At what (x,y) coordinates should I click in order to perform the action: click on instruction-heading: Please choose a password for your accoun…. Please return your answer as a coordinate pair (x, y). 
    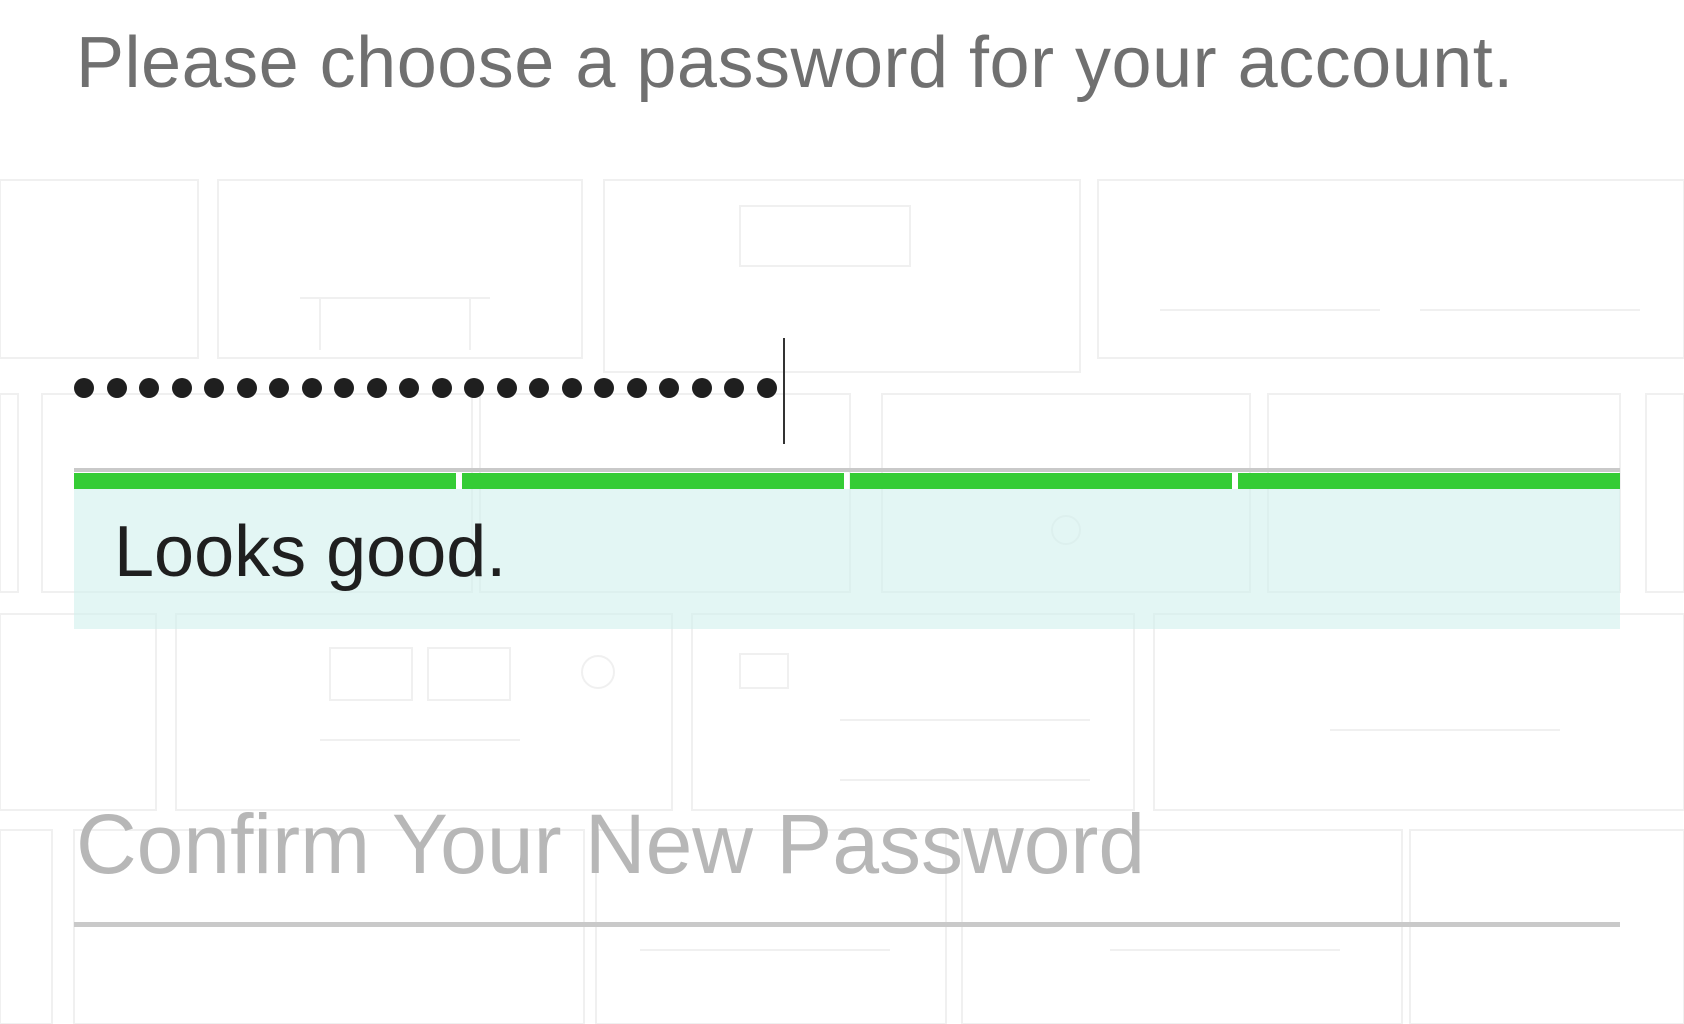
    Looking at the image, I should click on (795, 63).